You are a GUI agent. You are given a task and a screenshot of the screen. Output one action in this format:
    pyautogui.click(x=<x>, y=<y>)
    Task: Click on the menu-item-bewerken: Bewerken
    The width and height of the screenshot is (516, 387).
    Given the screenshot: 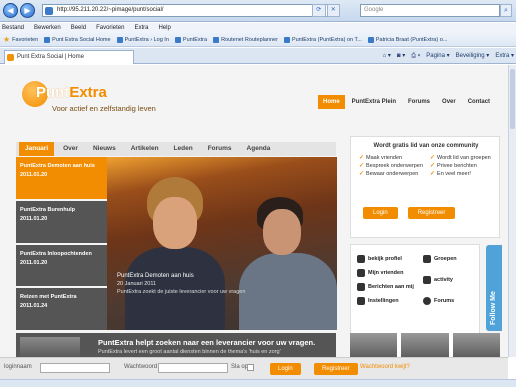 What is the action you would take?
    pyautogui.click(x=47, y=28)
    